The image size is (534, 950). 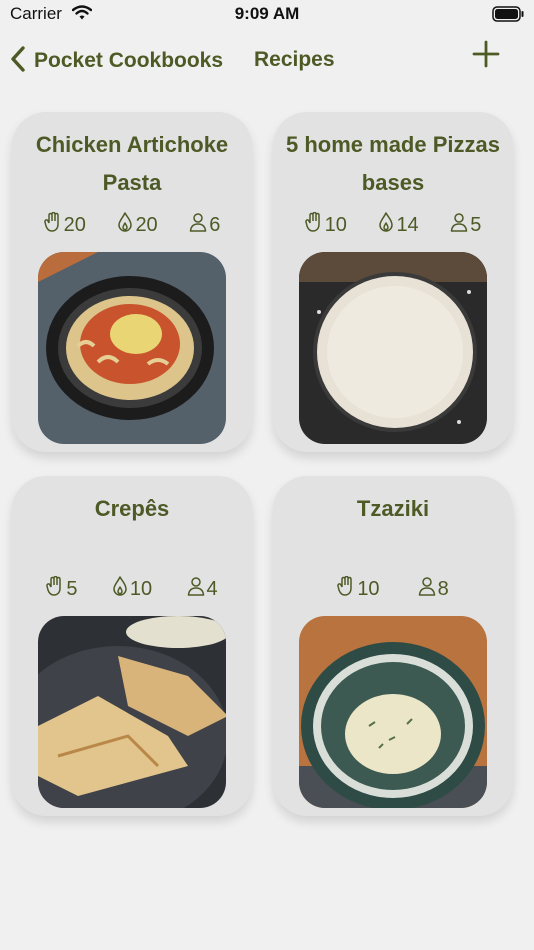 I want to click on clock: 9:09 AM, so click(x=267, y=13).